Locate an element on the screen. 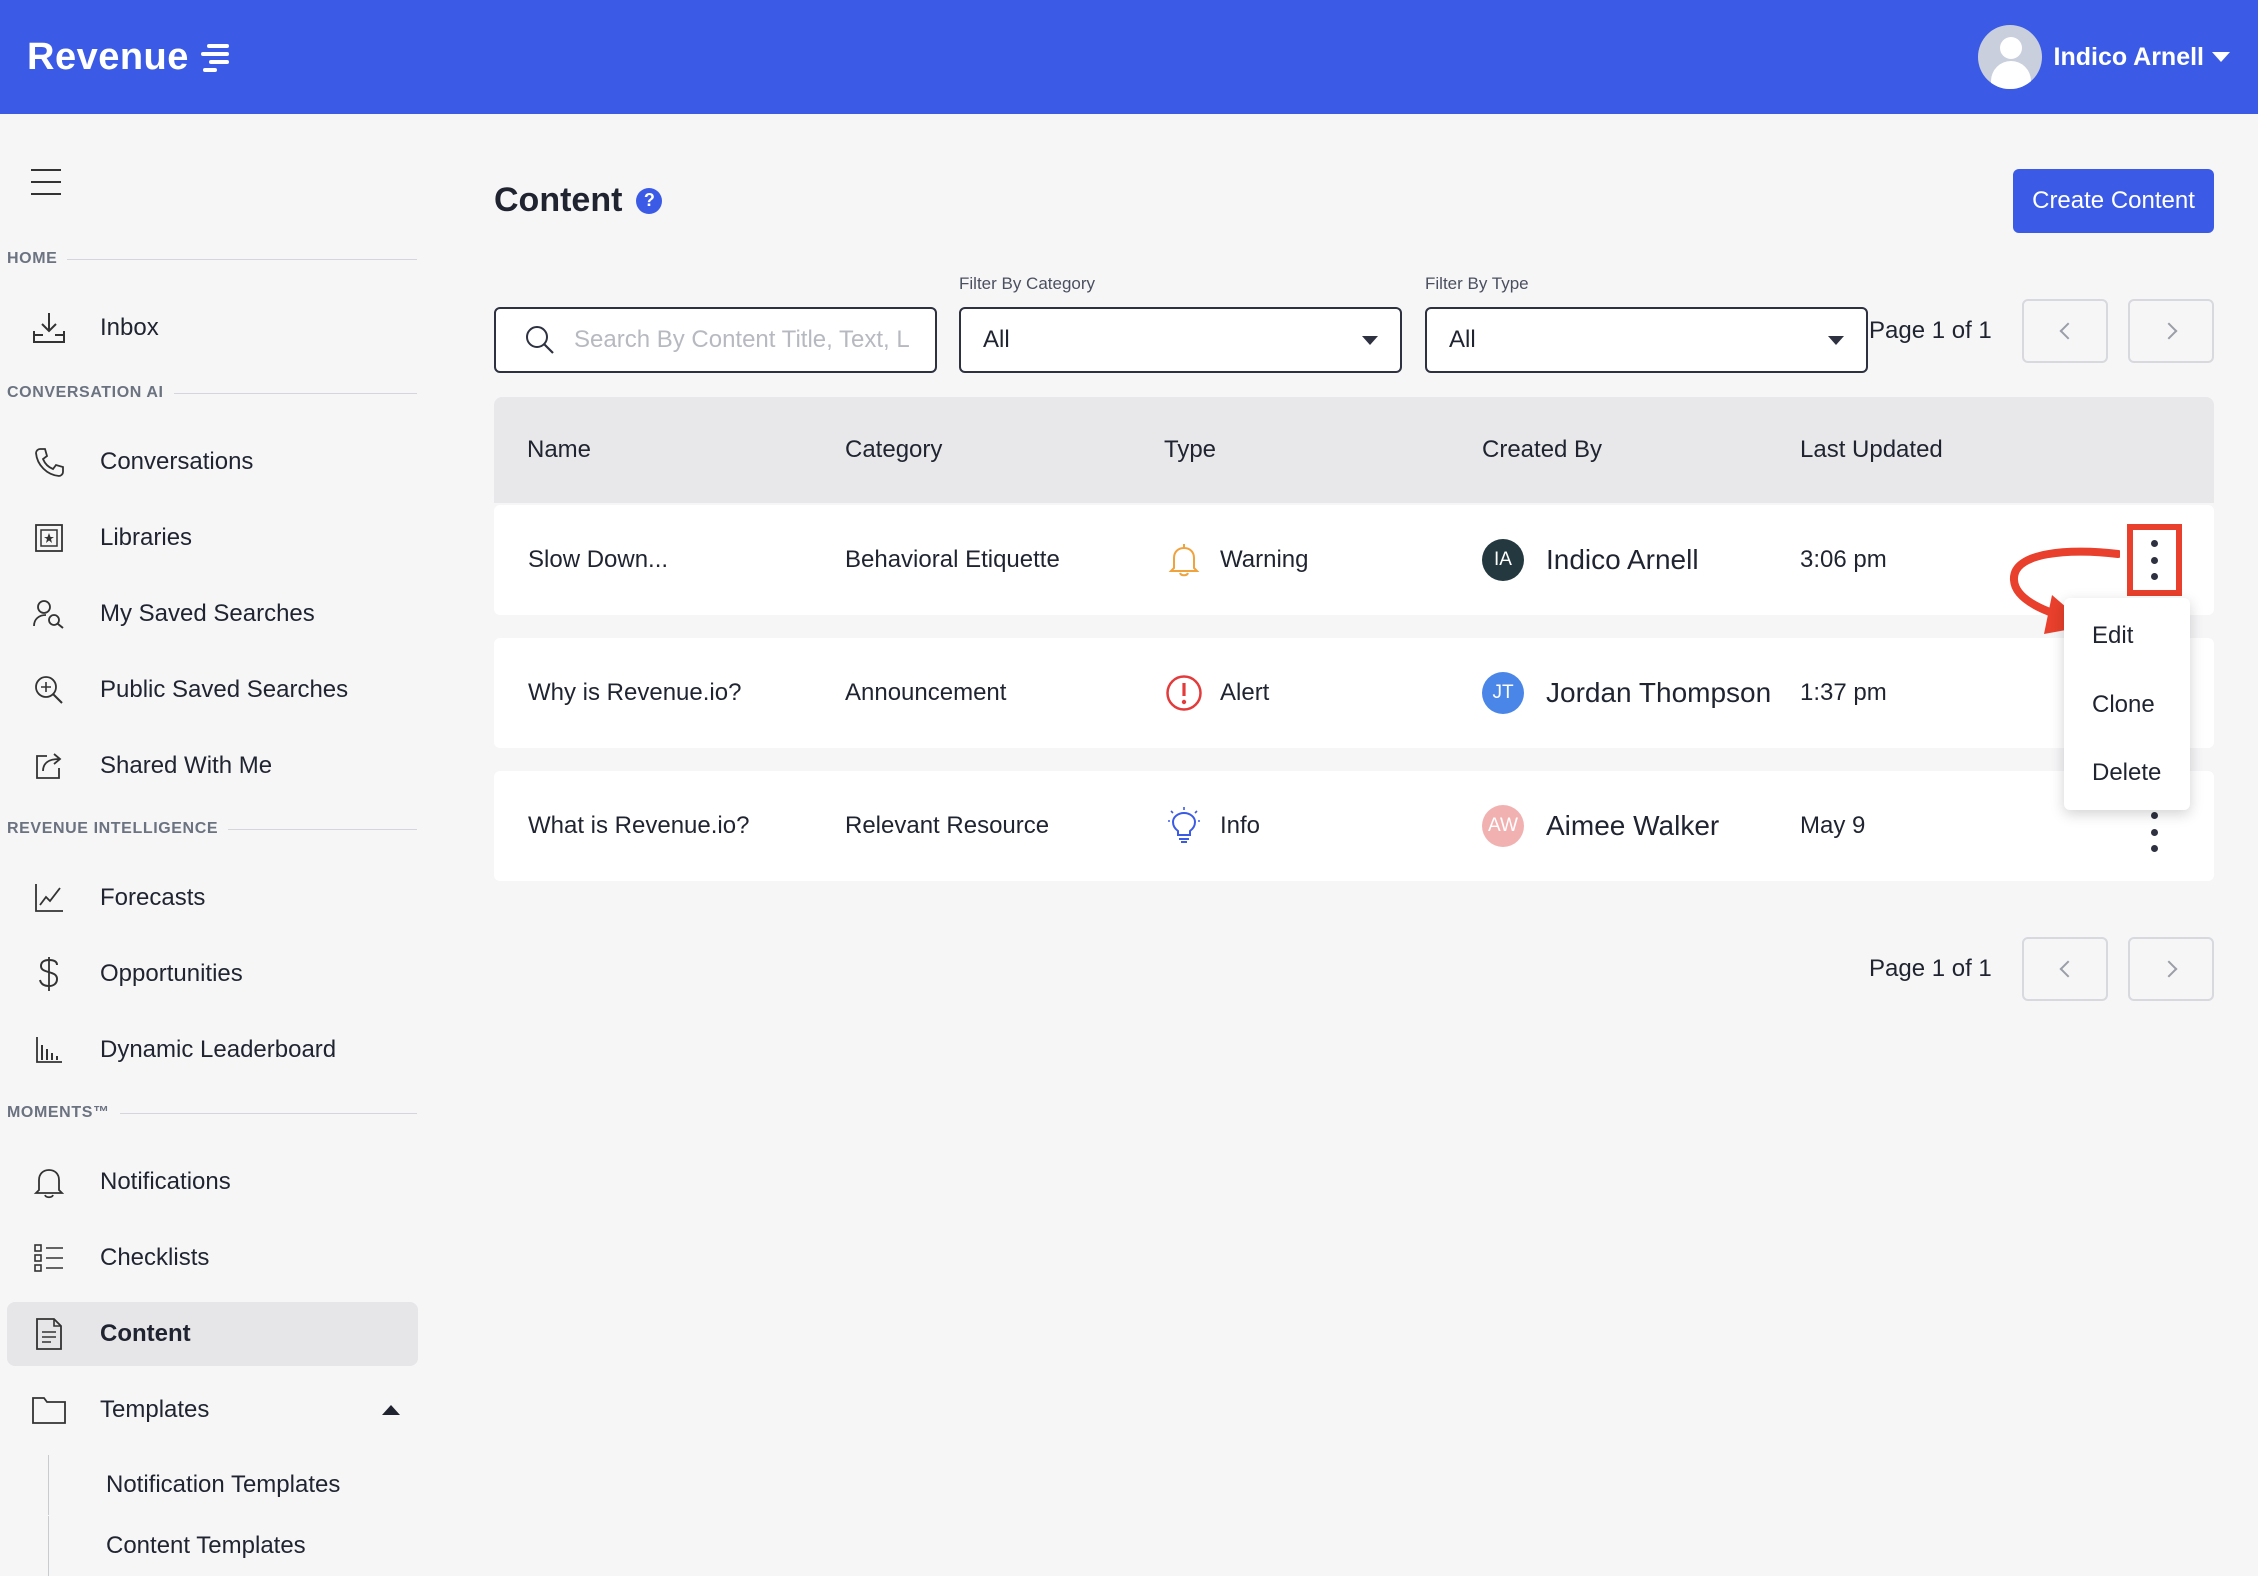  sidebar-item-shared-with-me: Shared With Me is located at coordinates (212, 766).